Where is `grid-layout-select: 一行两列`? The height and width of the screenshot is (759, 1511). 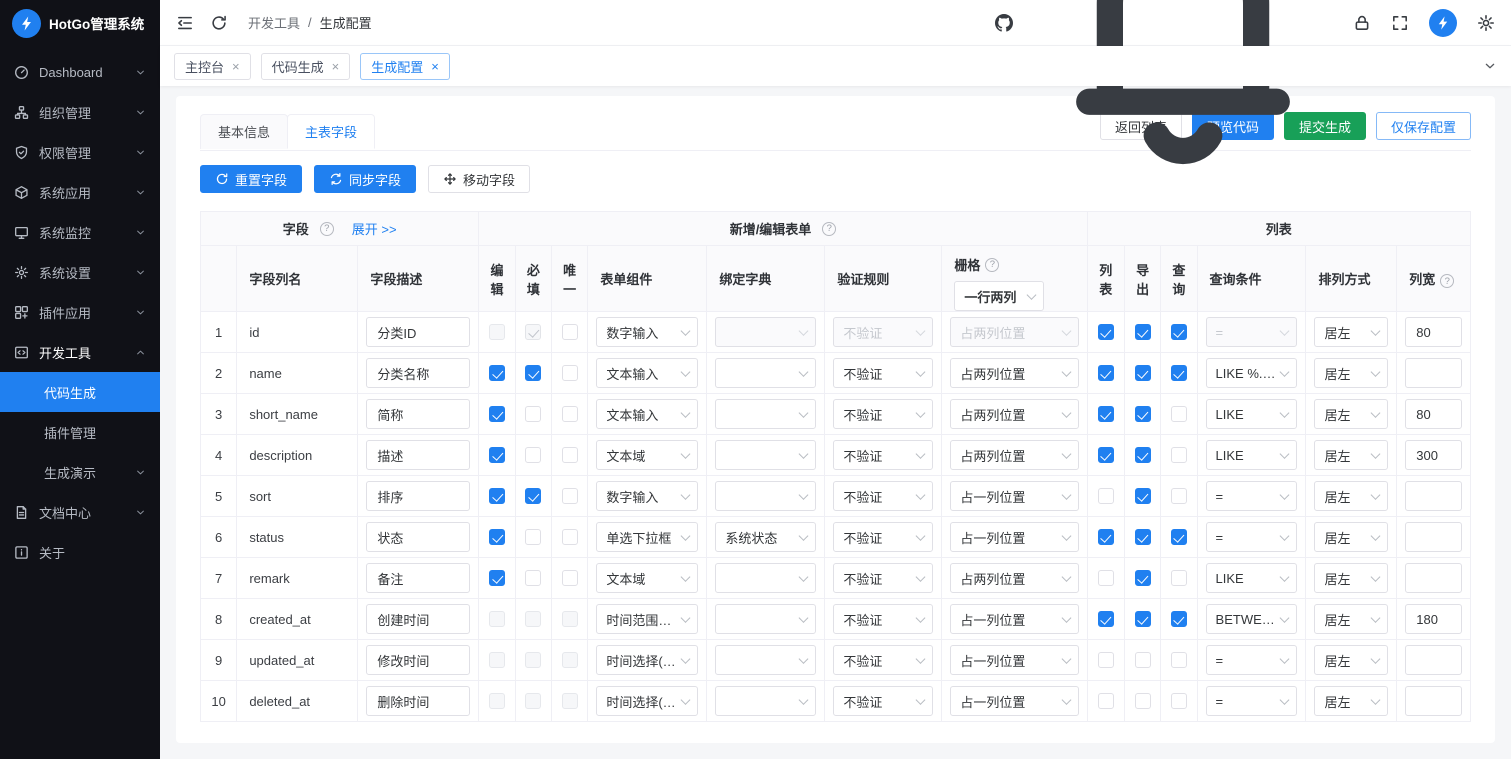 grid-layout-select: 一行两列 is located at coordinates (999, 296).